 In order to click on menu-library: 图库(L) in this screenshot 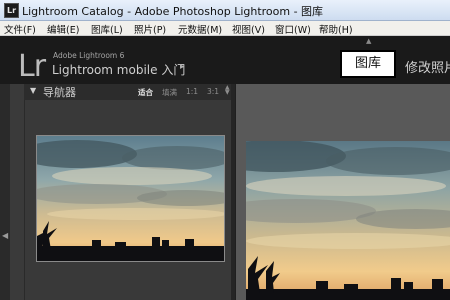, I will do `click(107, 29)`.